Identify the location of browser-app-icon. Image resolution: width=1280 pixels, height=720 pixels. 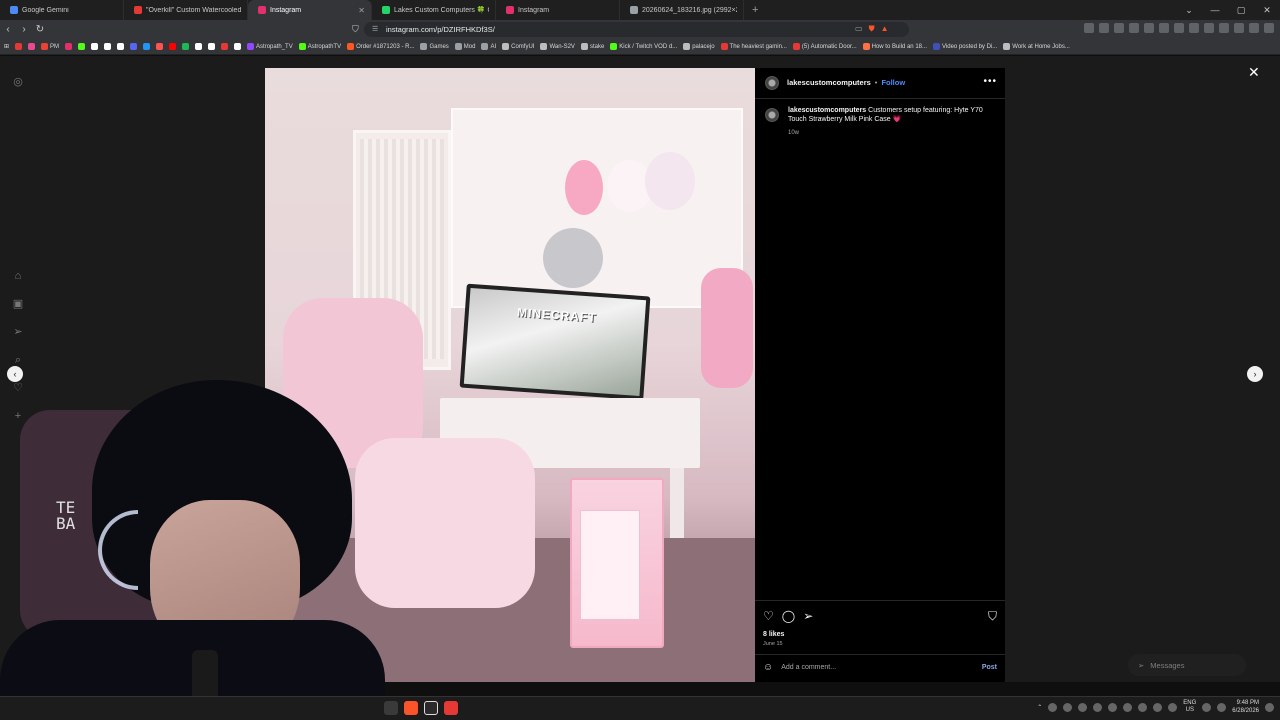
(411, 708).